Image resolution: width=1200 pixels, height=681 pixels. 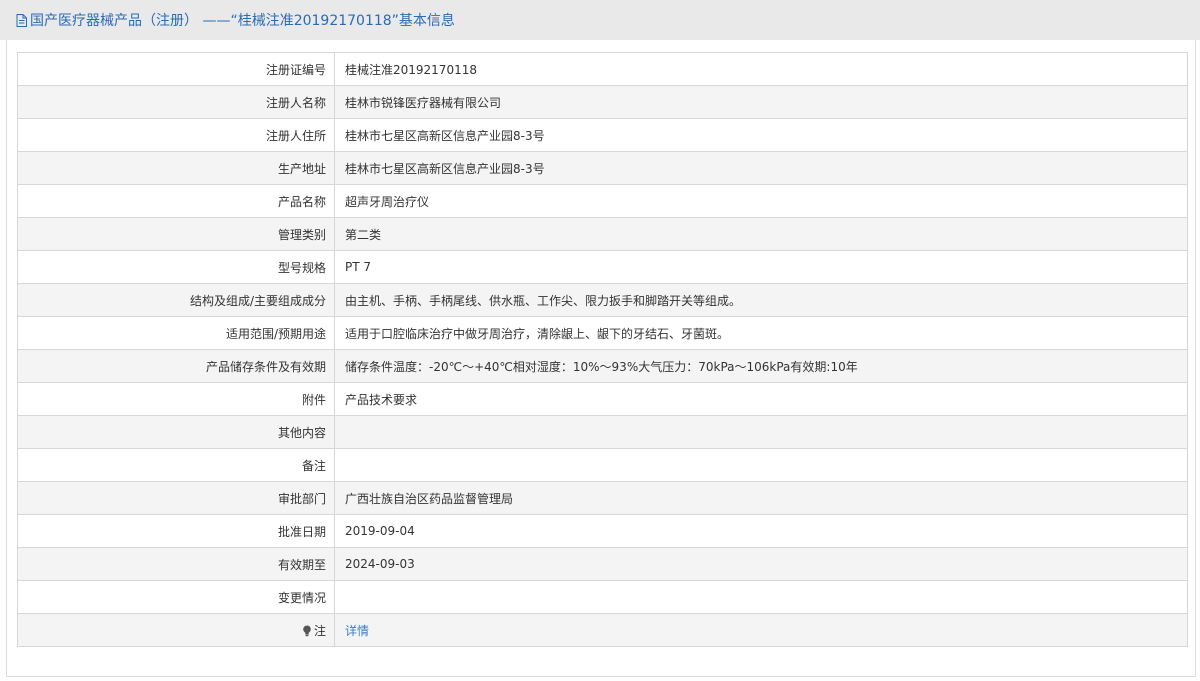 I want to click on field-value-registration-number: 桂械注准20192170118, so click(x=761, y=69).